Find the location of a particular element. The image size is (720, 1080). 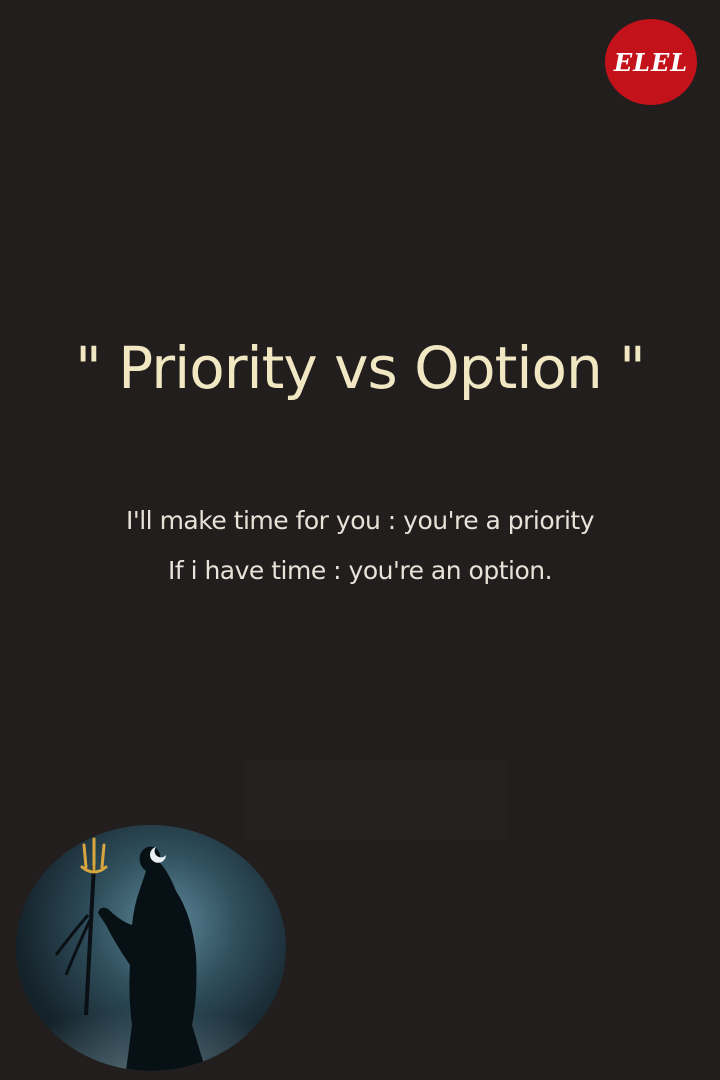

profile-avatar is located at coordinates (151, 948).